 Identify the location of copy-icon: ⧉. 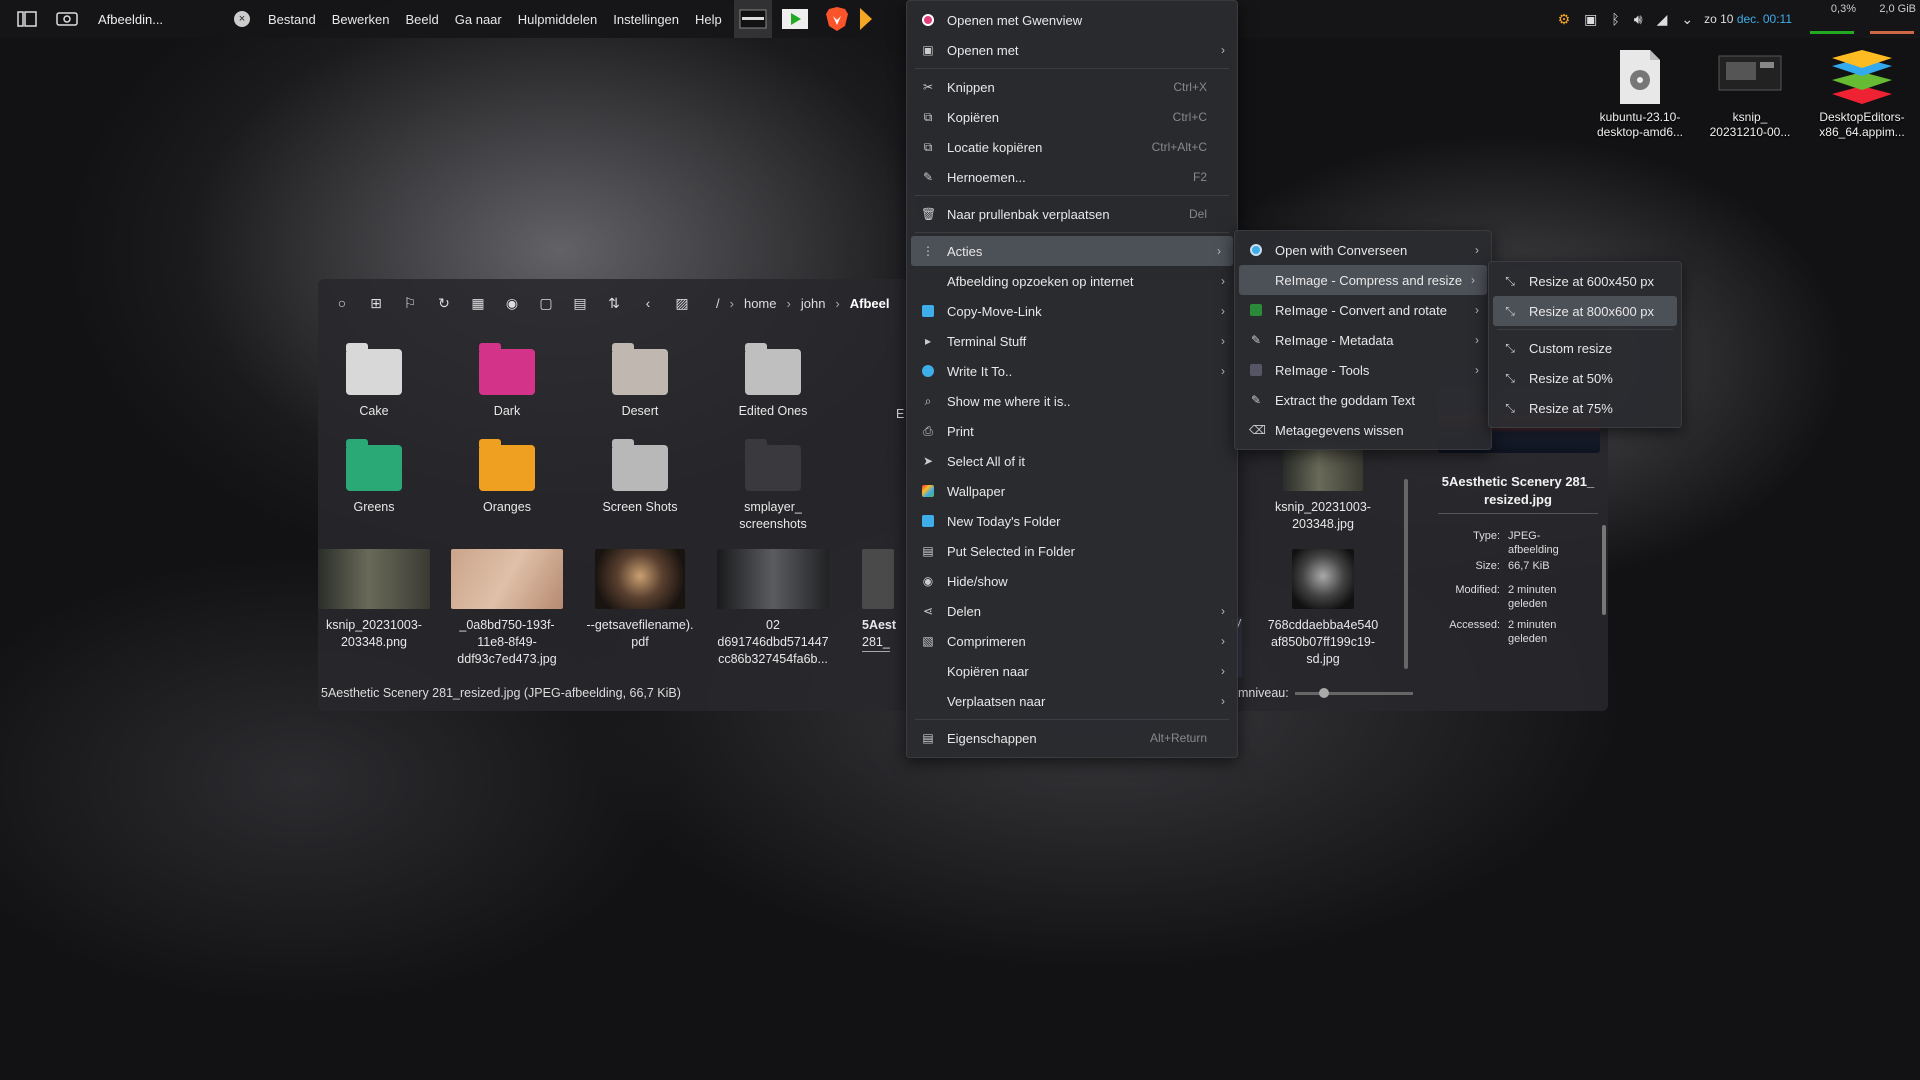
(928, 117).